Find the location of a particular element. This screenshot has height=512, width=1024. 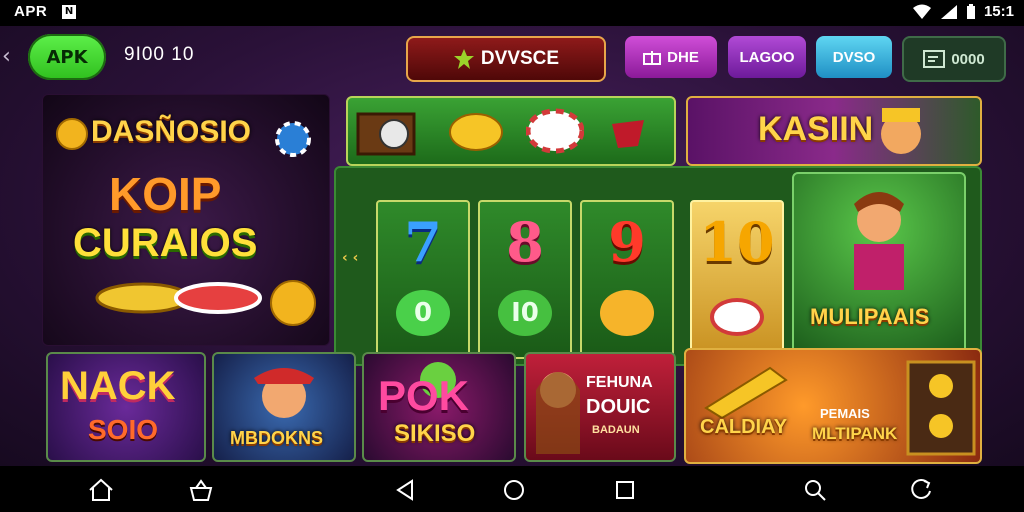

tile-line-1: POK is located at coordinates (424, 395).